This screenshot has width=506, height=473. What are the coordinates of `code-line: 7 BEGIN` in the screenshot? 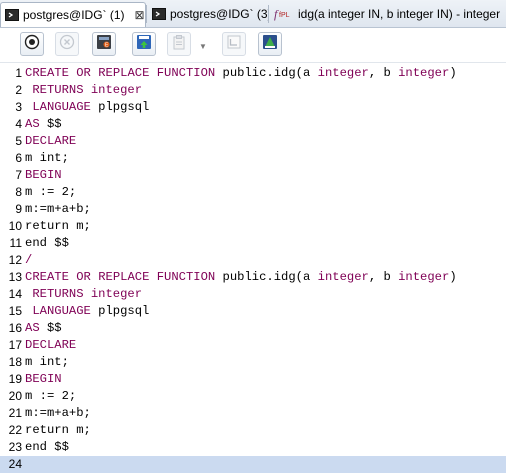 It's located at (253, 175).